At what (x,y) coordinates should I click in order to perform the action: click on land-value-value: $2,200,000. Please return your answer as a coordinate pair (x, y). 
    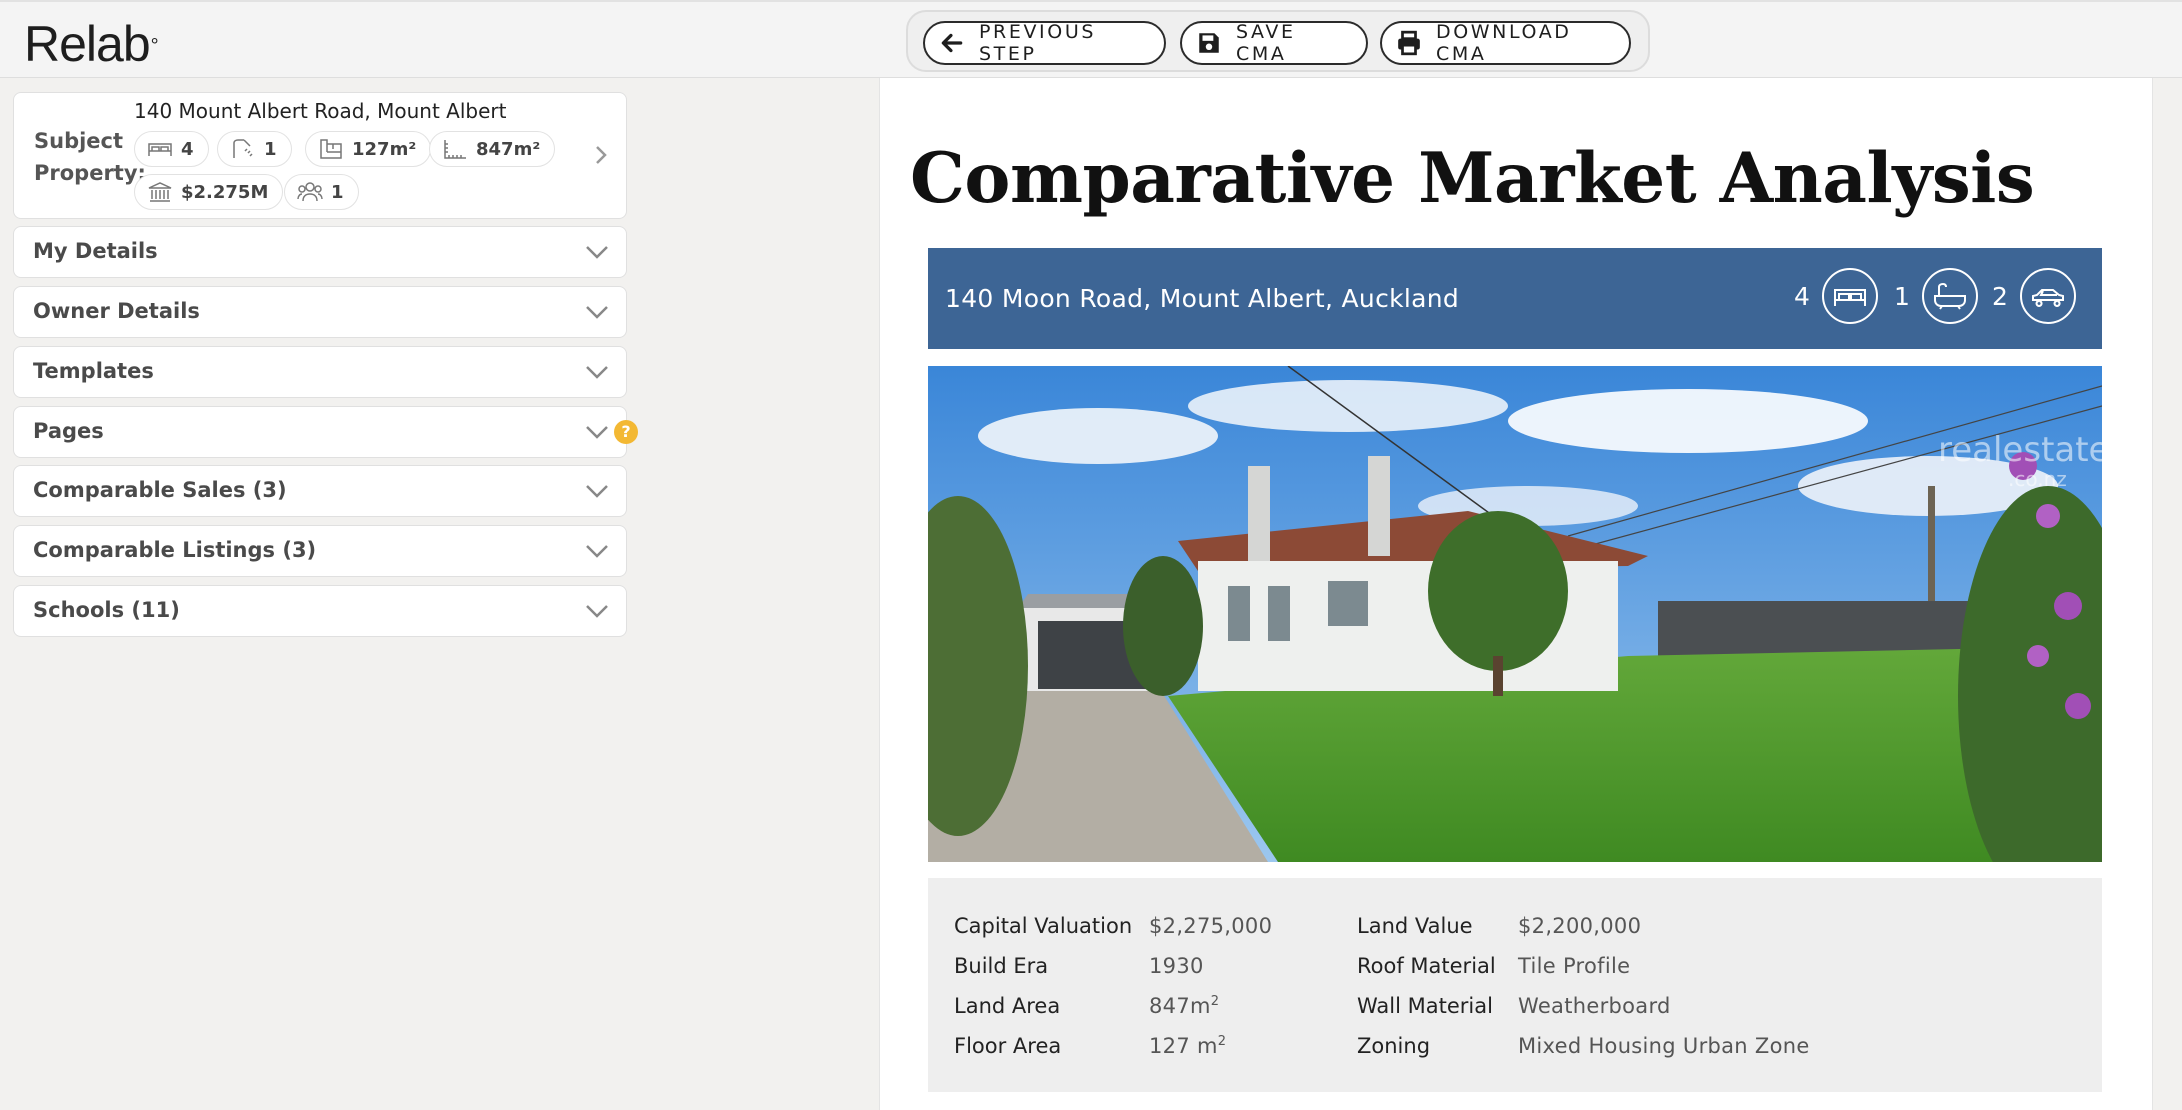
    Looking at the image, I should click on (1580, 926).